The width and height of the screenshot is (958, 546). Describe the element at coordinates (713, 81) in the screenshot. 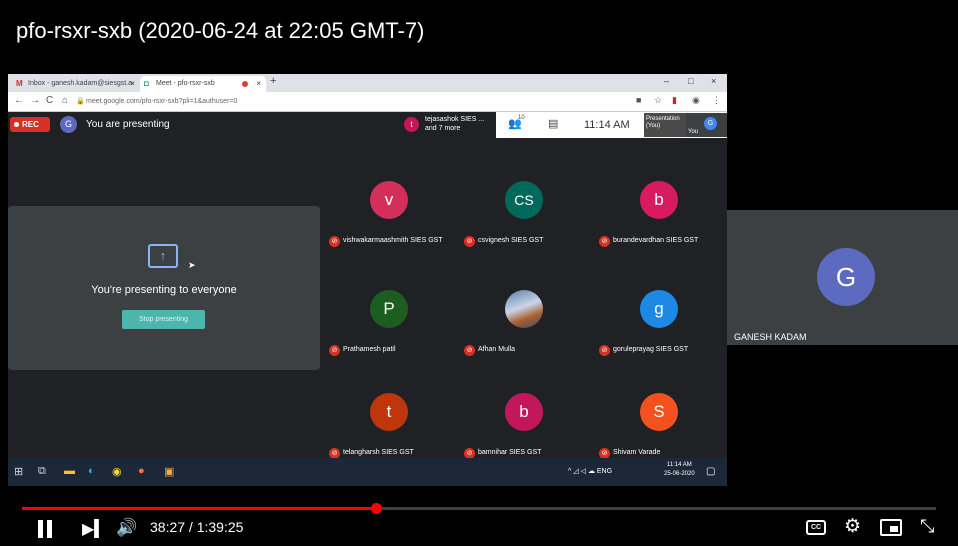

I see `close-window-button: ×` at that location.